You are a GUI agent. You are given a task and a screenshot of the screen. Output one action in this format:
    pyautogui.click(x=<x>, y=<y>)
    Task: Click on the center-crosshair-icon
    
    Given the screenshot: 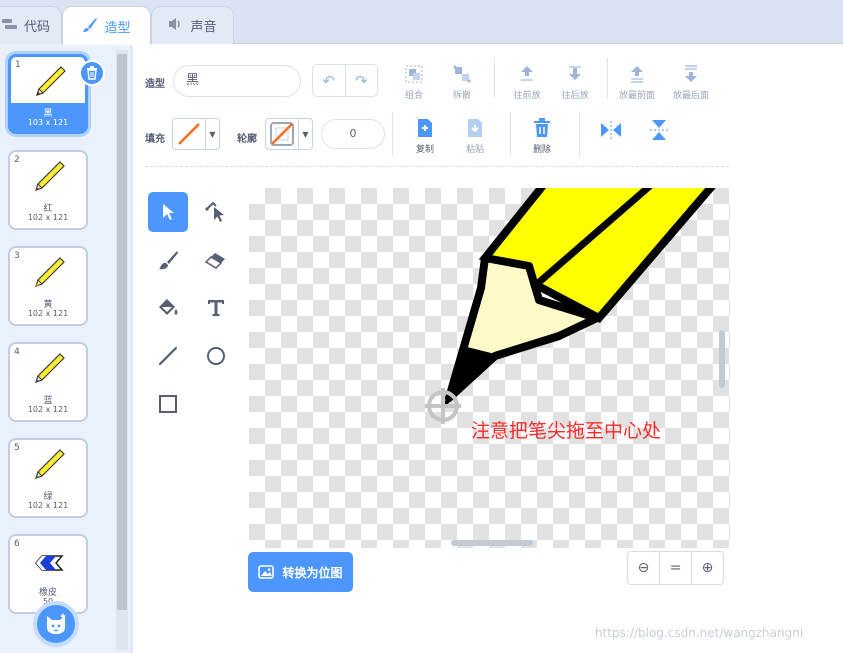 What is the action you would take?
    pyautogui.click(x=443, y=406)
    